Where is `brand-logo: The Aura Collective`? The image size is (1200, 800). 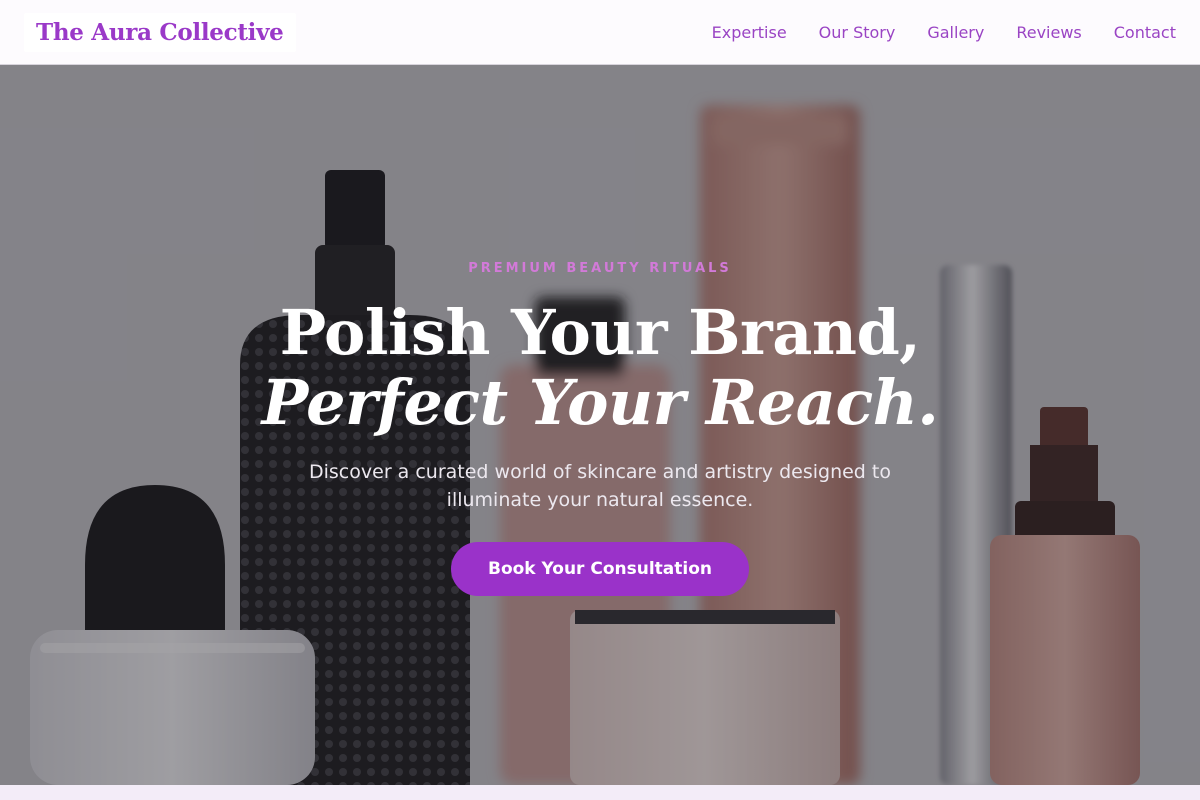
brand-logo: The Aura Collective is located at coordinates (160, 32).